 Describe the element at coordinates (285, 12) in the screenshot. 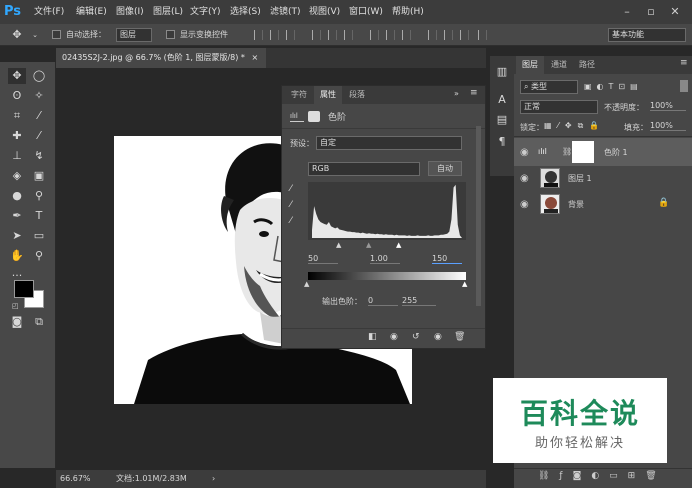

I see `menu-filter: 滤镜(T)` at that location.